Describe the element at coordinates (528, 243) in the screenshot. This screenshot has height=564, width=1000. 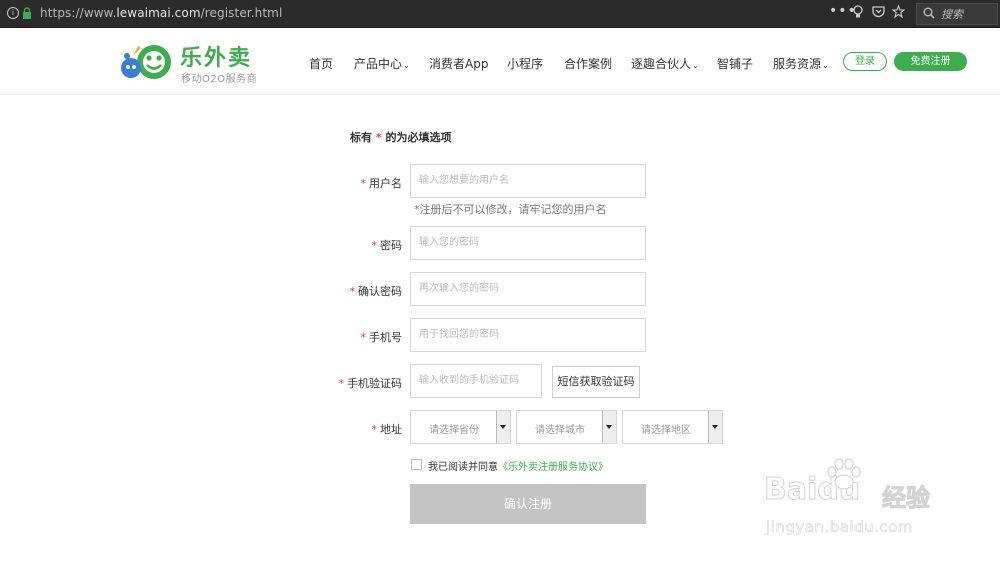
I see `password-field: 输入您的密码` at that location.